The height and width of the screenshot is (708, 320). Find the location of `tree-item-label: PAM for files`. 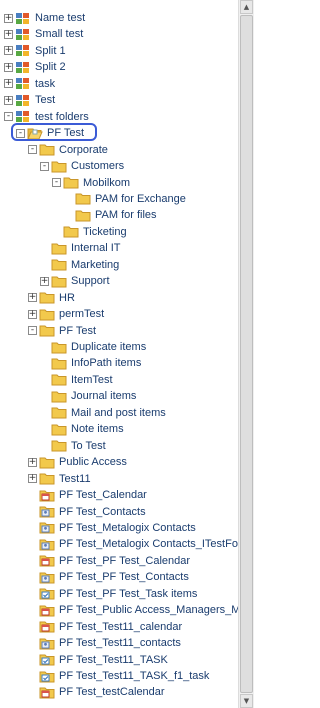

tree-item-label: PAM for files is located at coordinates (126, 215).